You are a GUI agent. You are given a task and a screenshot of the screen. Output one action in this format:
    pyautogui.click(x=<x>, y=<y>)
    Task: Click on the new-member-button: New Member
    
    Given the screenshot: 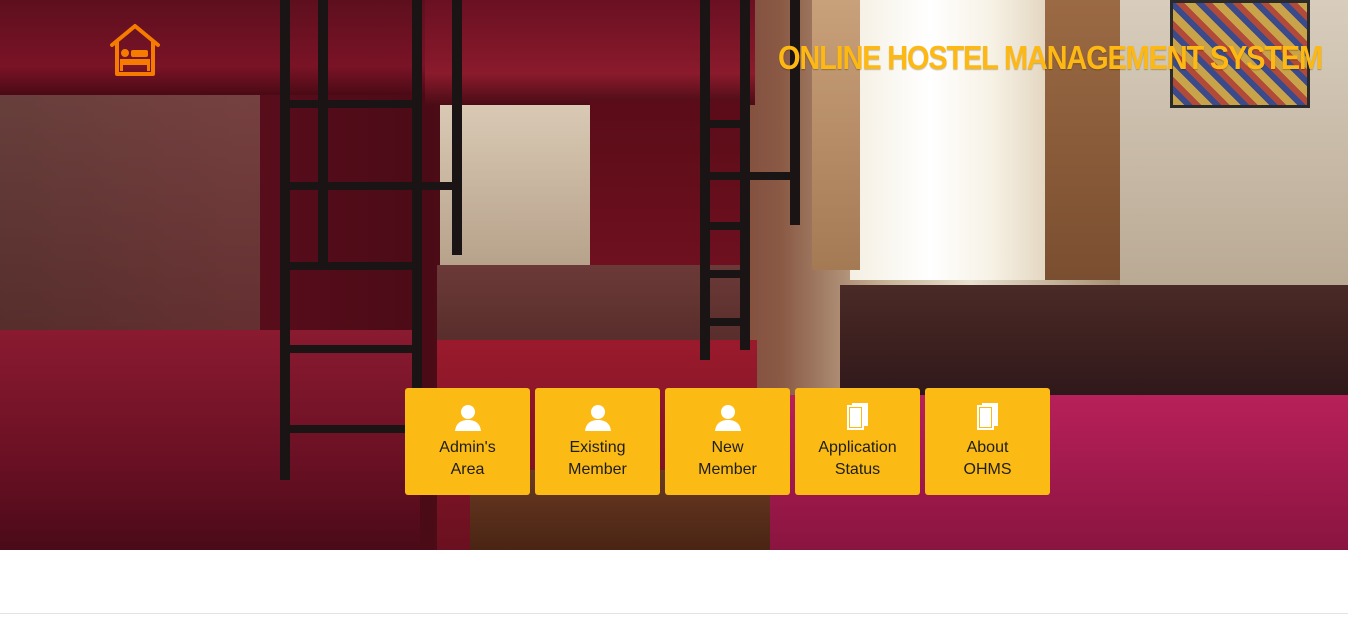 What is the action you would take?
    pyautogui.click(x=727, y=441)
    